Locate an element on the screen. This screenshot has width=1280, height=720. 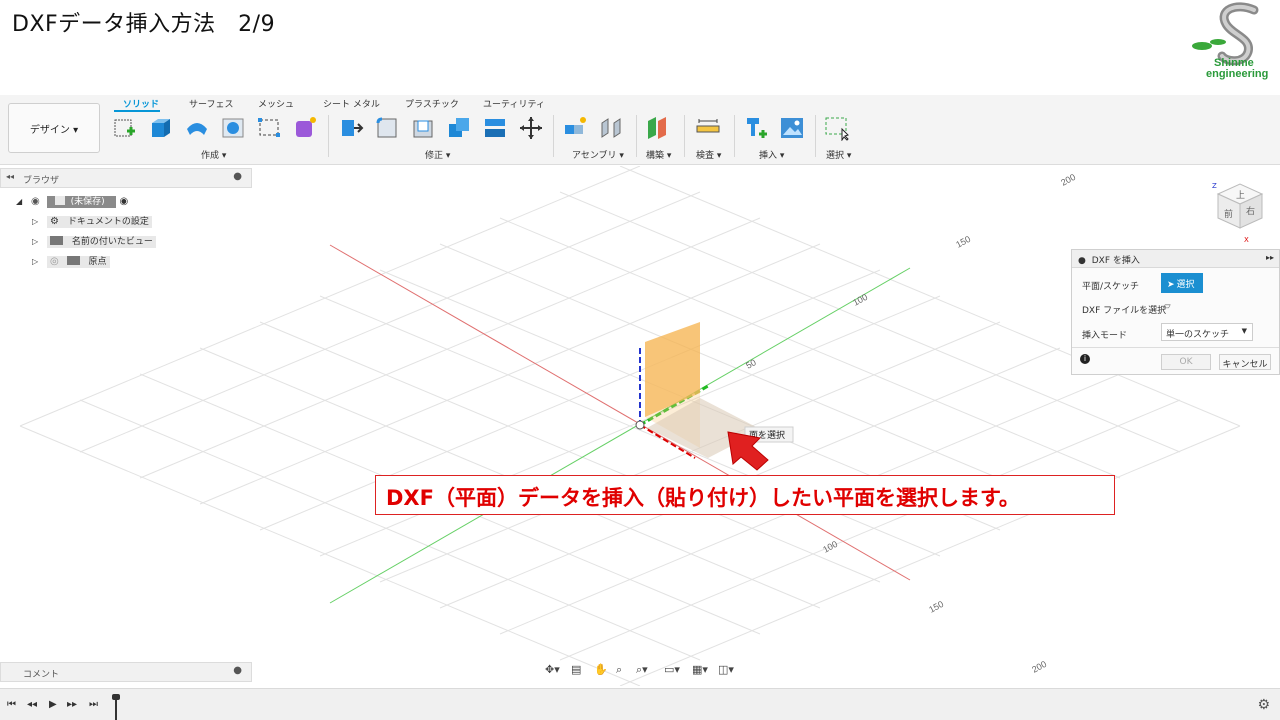
construct-group-label: 構築 ▾ is located at coordinates (658, 154).